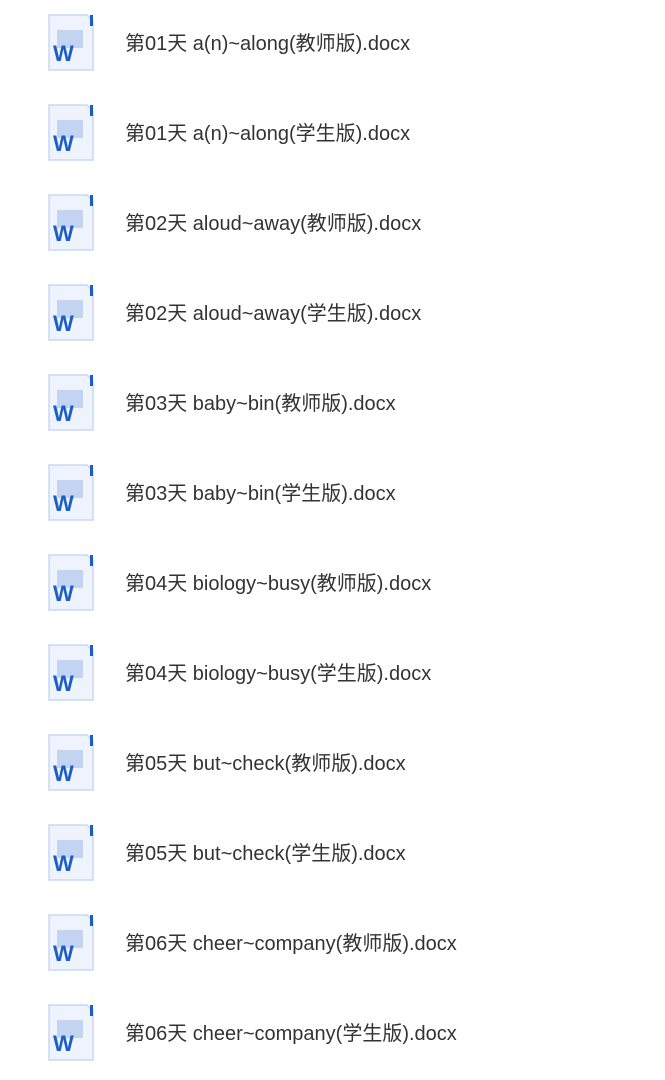 The width and height of the screenshot is (665, 1080). I want to click on file-row: W 第06天 cheer~company(学生版).docx, so click(332, 1035).